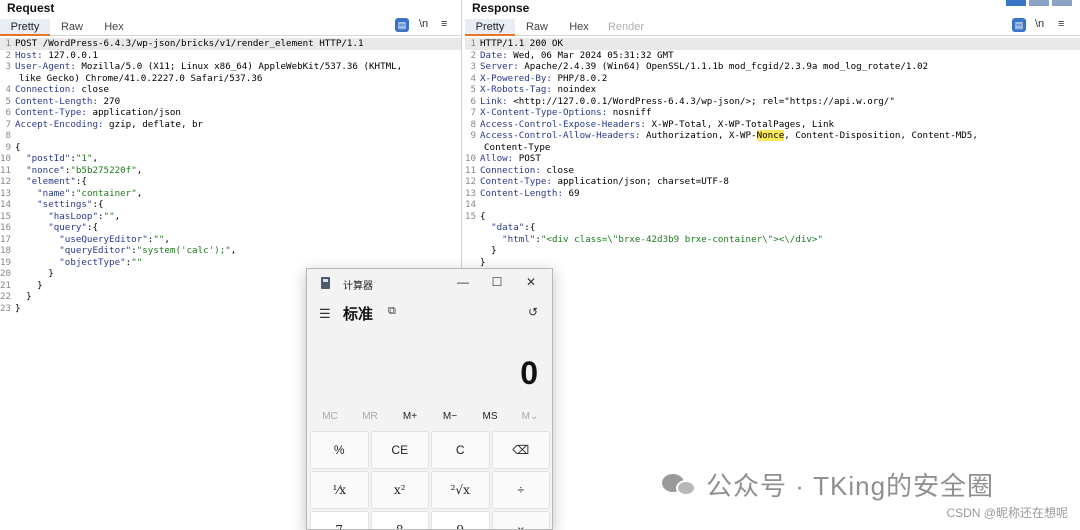  Describe the element at coordinates (430, 480) in the screenshot. I see `keypad: % CE C ⌫ ⅟x x² ²√x ÷ 7 8 9 ×` at that location.